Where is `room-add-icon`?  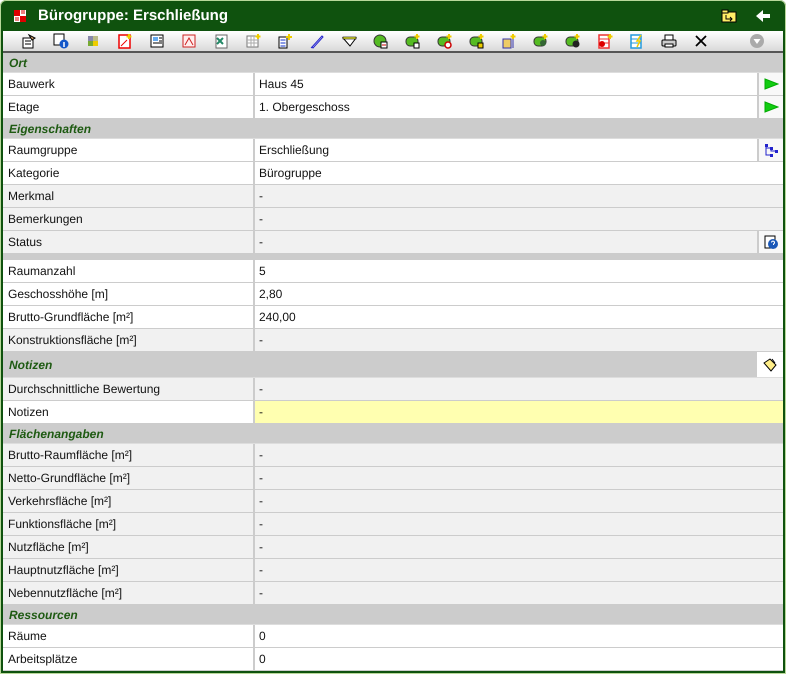
room-add-icon is located at coordinates (413, 41).